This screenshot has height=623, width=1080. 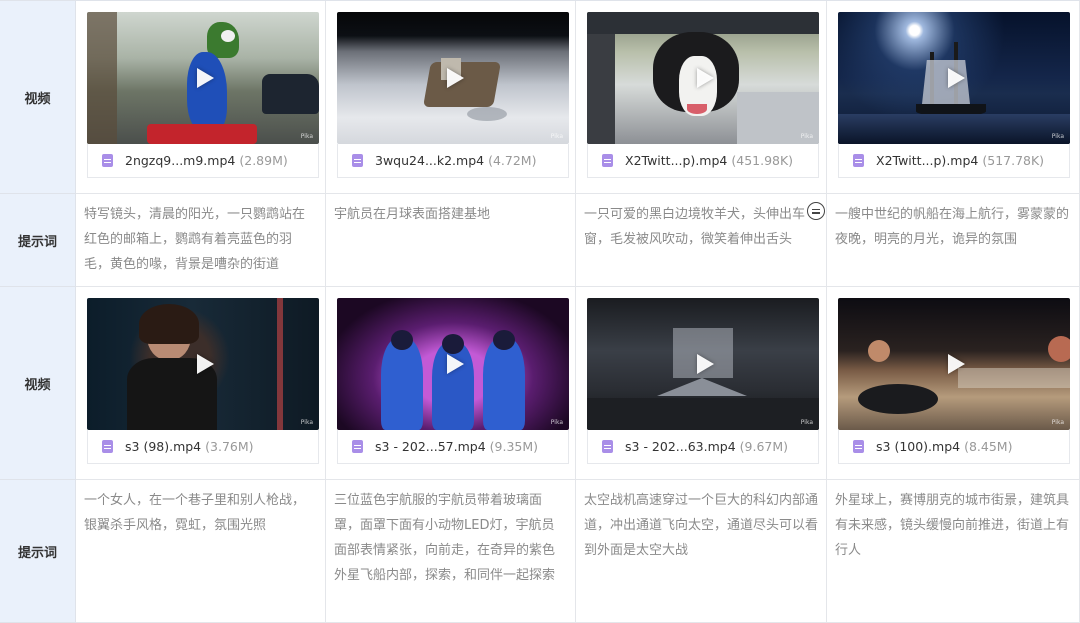 I want to click on file-size: (9.35M), so click(x=514, y=446).